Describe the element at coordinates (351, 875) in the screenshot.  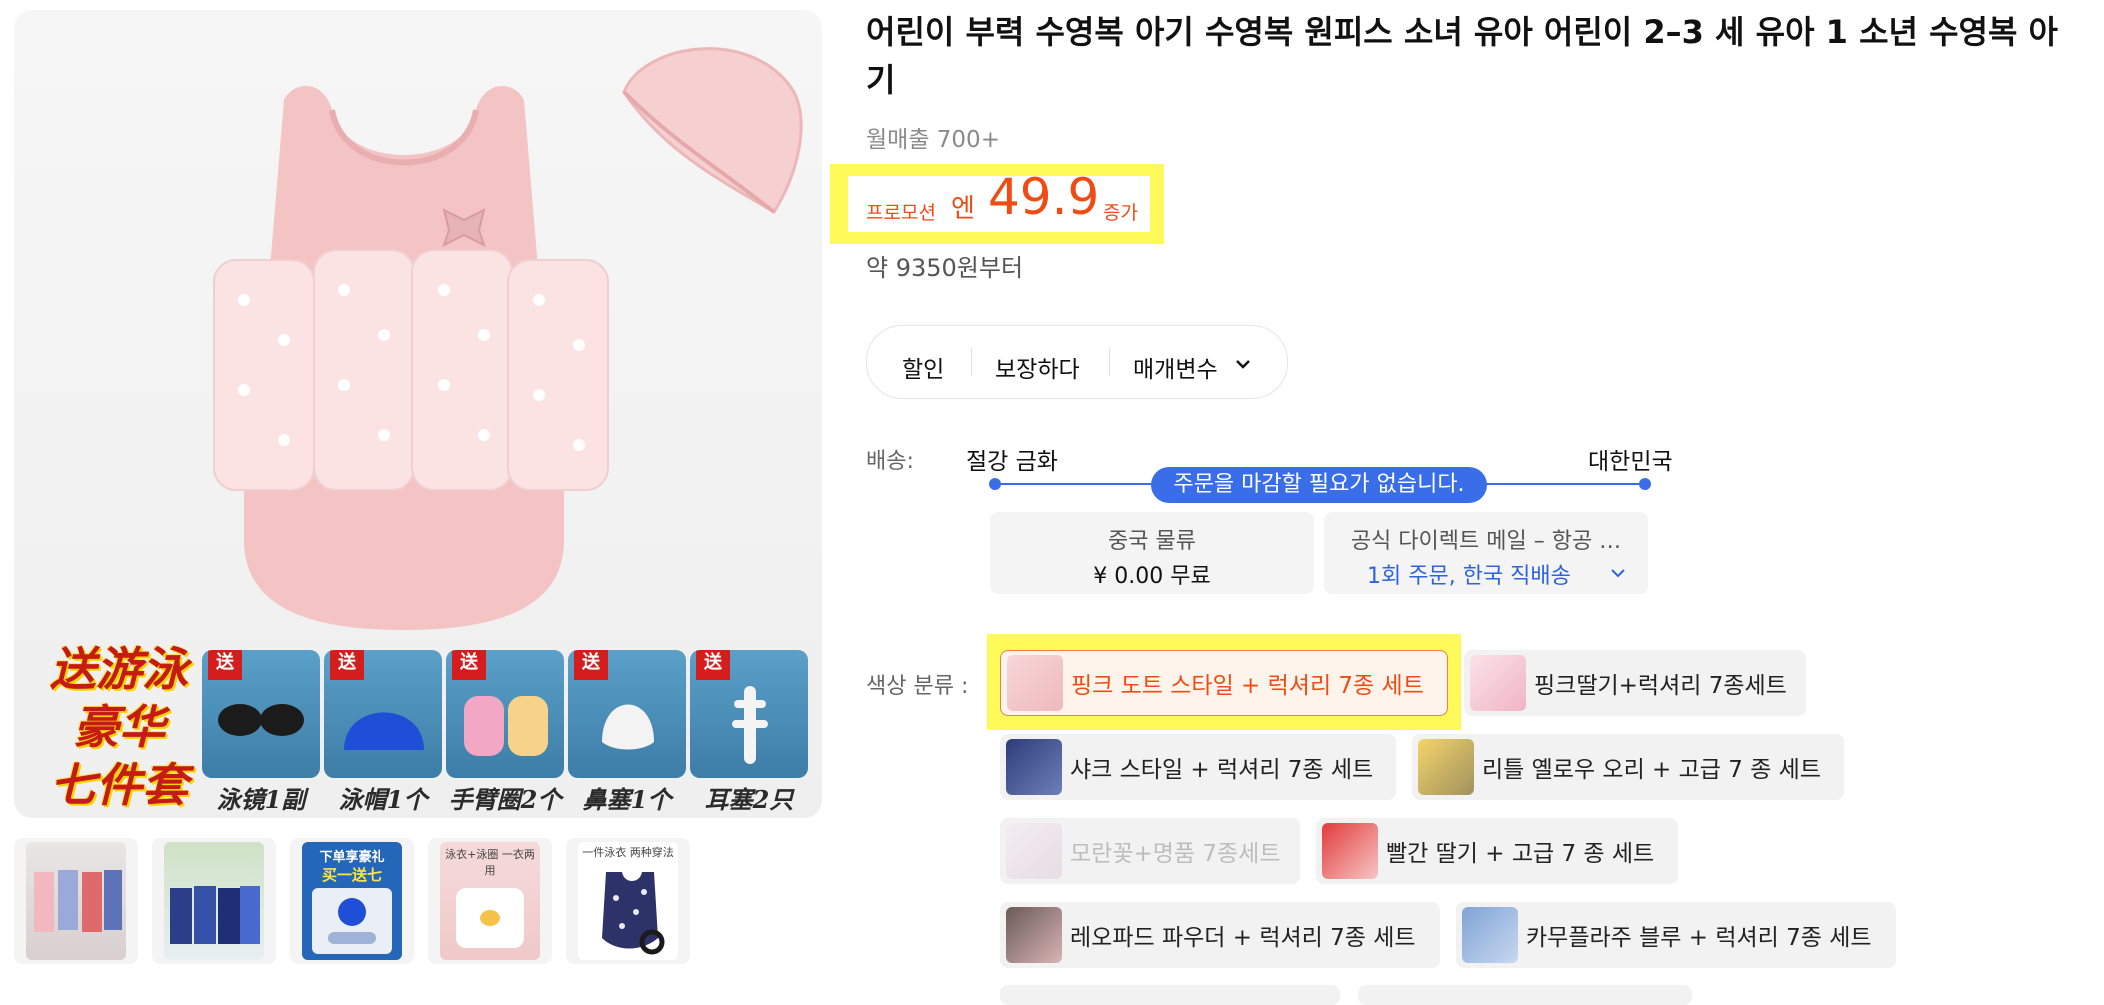
I see `thumbnail-caption: 买一送七` at that location.